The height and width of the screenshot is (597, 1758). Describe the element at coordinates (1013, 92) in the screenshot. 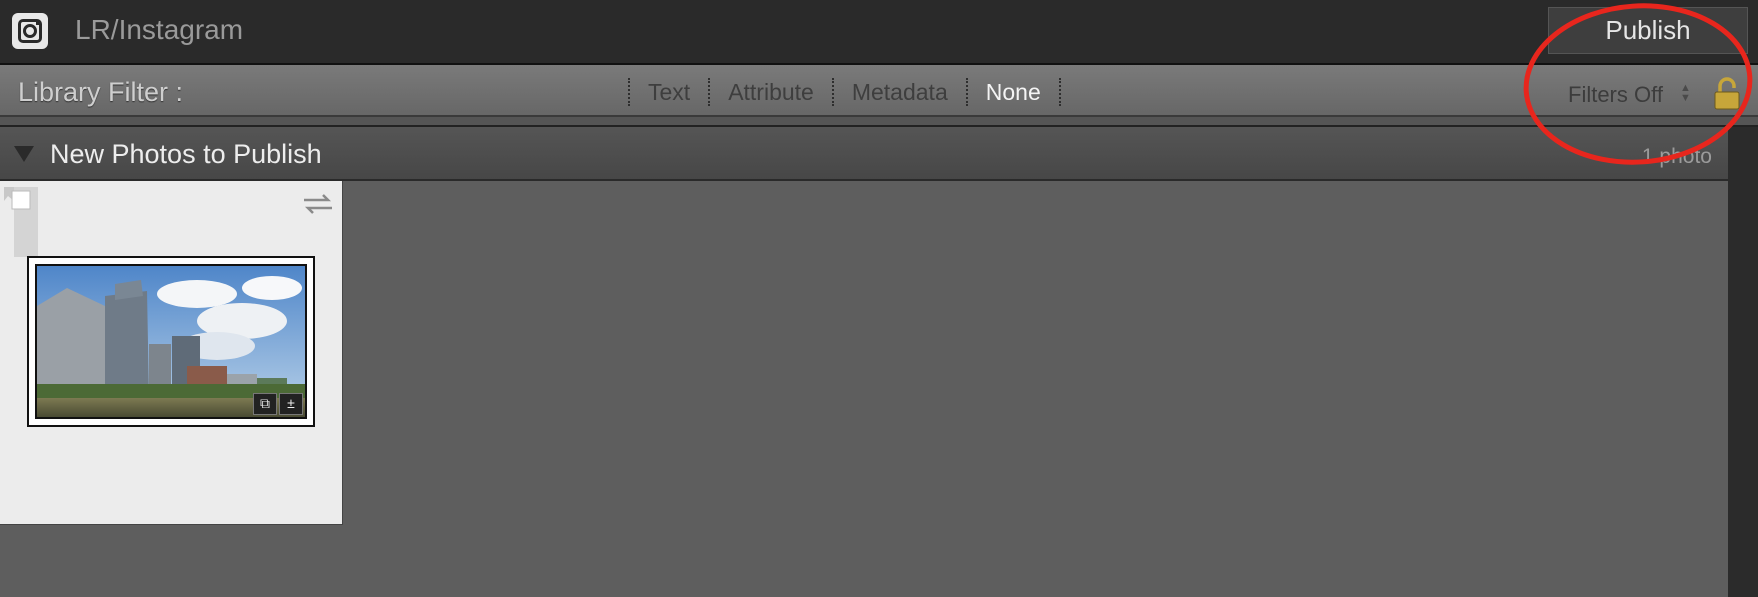

I see `tab-none: None` at that location.